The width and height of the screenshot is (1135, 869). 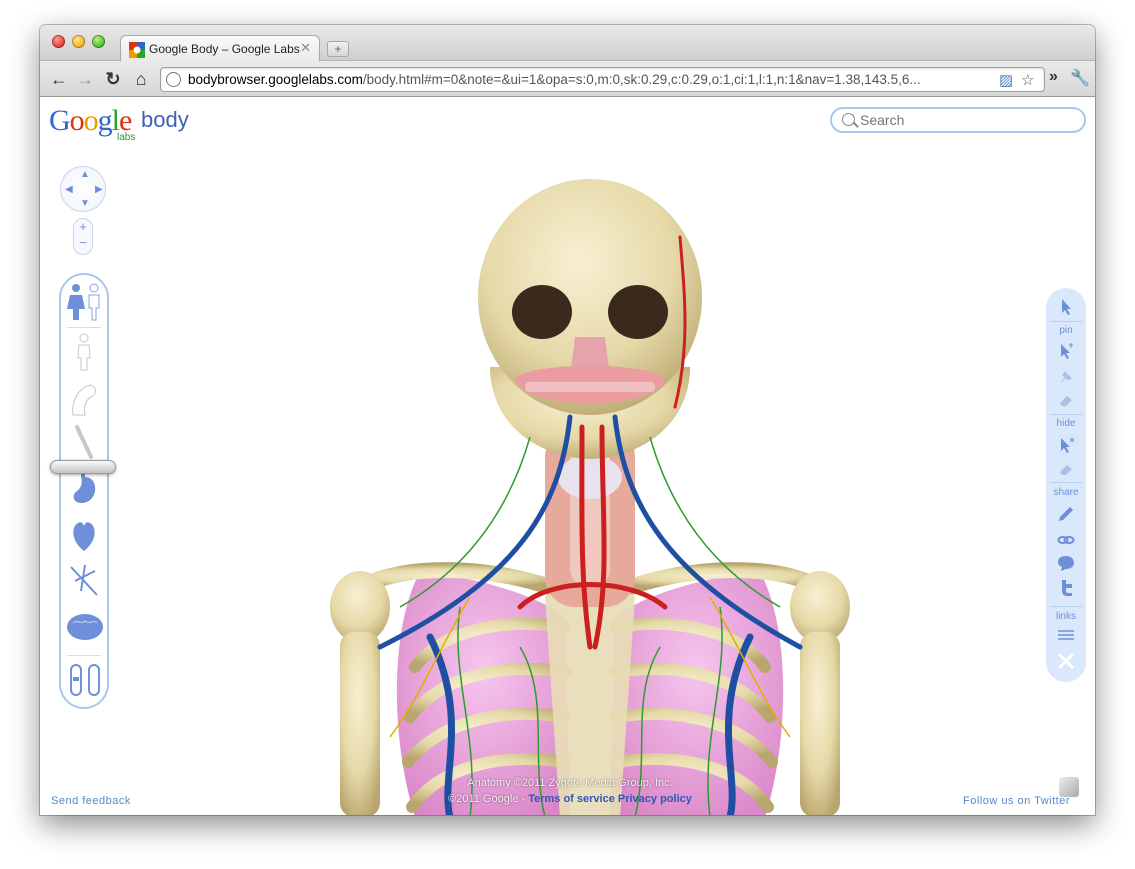 I want to click on search-input, so click(x=967, y=120).